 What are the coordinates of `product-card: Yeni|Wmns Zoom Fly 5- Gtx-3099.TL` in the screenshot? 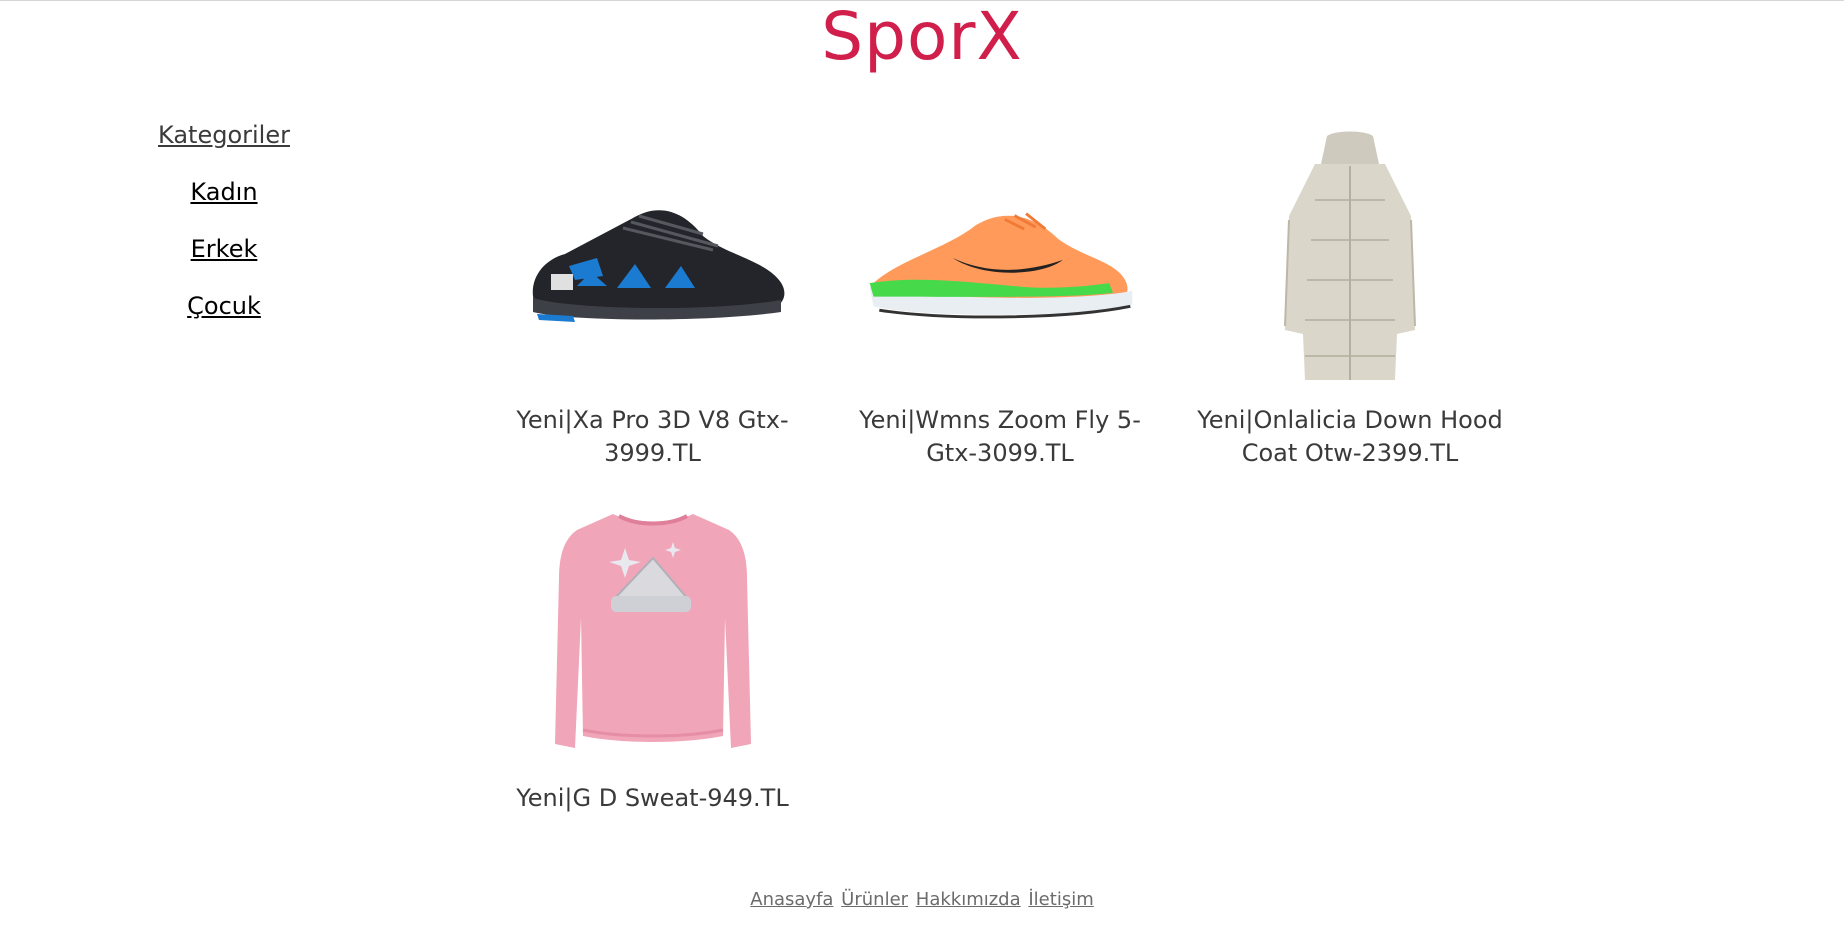 It's located at (1000, 300).